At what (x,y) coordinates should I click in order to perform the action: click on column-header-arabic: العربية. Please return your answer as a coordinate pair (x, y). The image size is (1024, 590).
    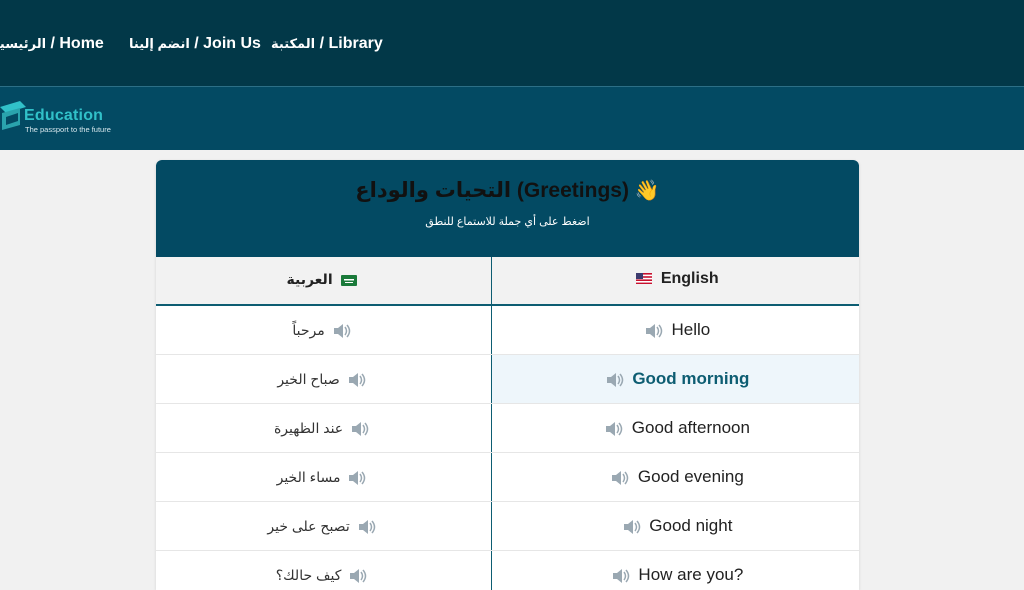
    Looking at the image, I should click on (323, 280).